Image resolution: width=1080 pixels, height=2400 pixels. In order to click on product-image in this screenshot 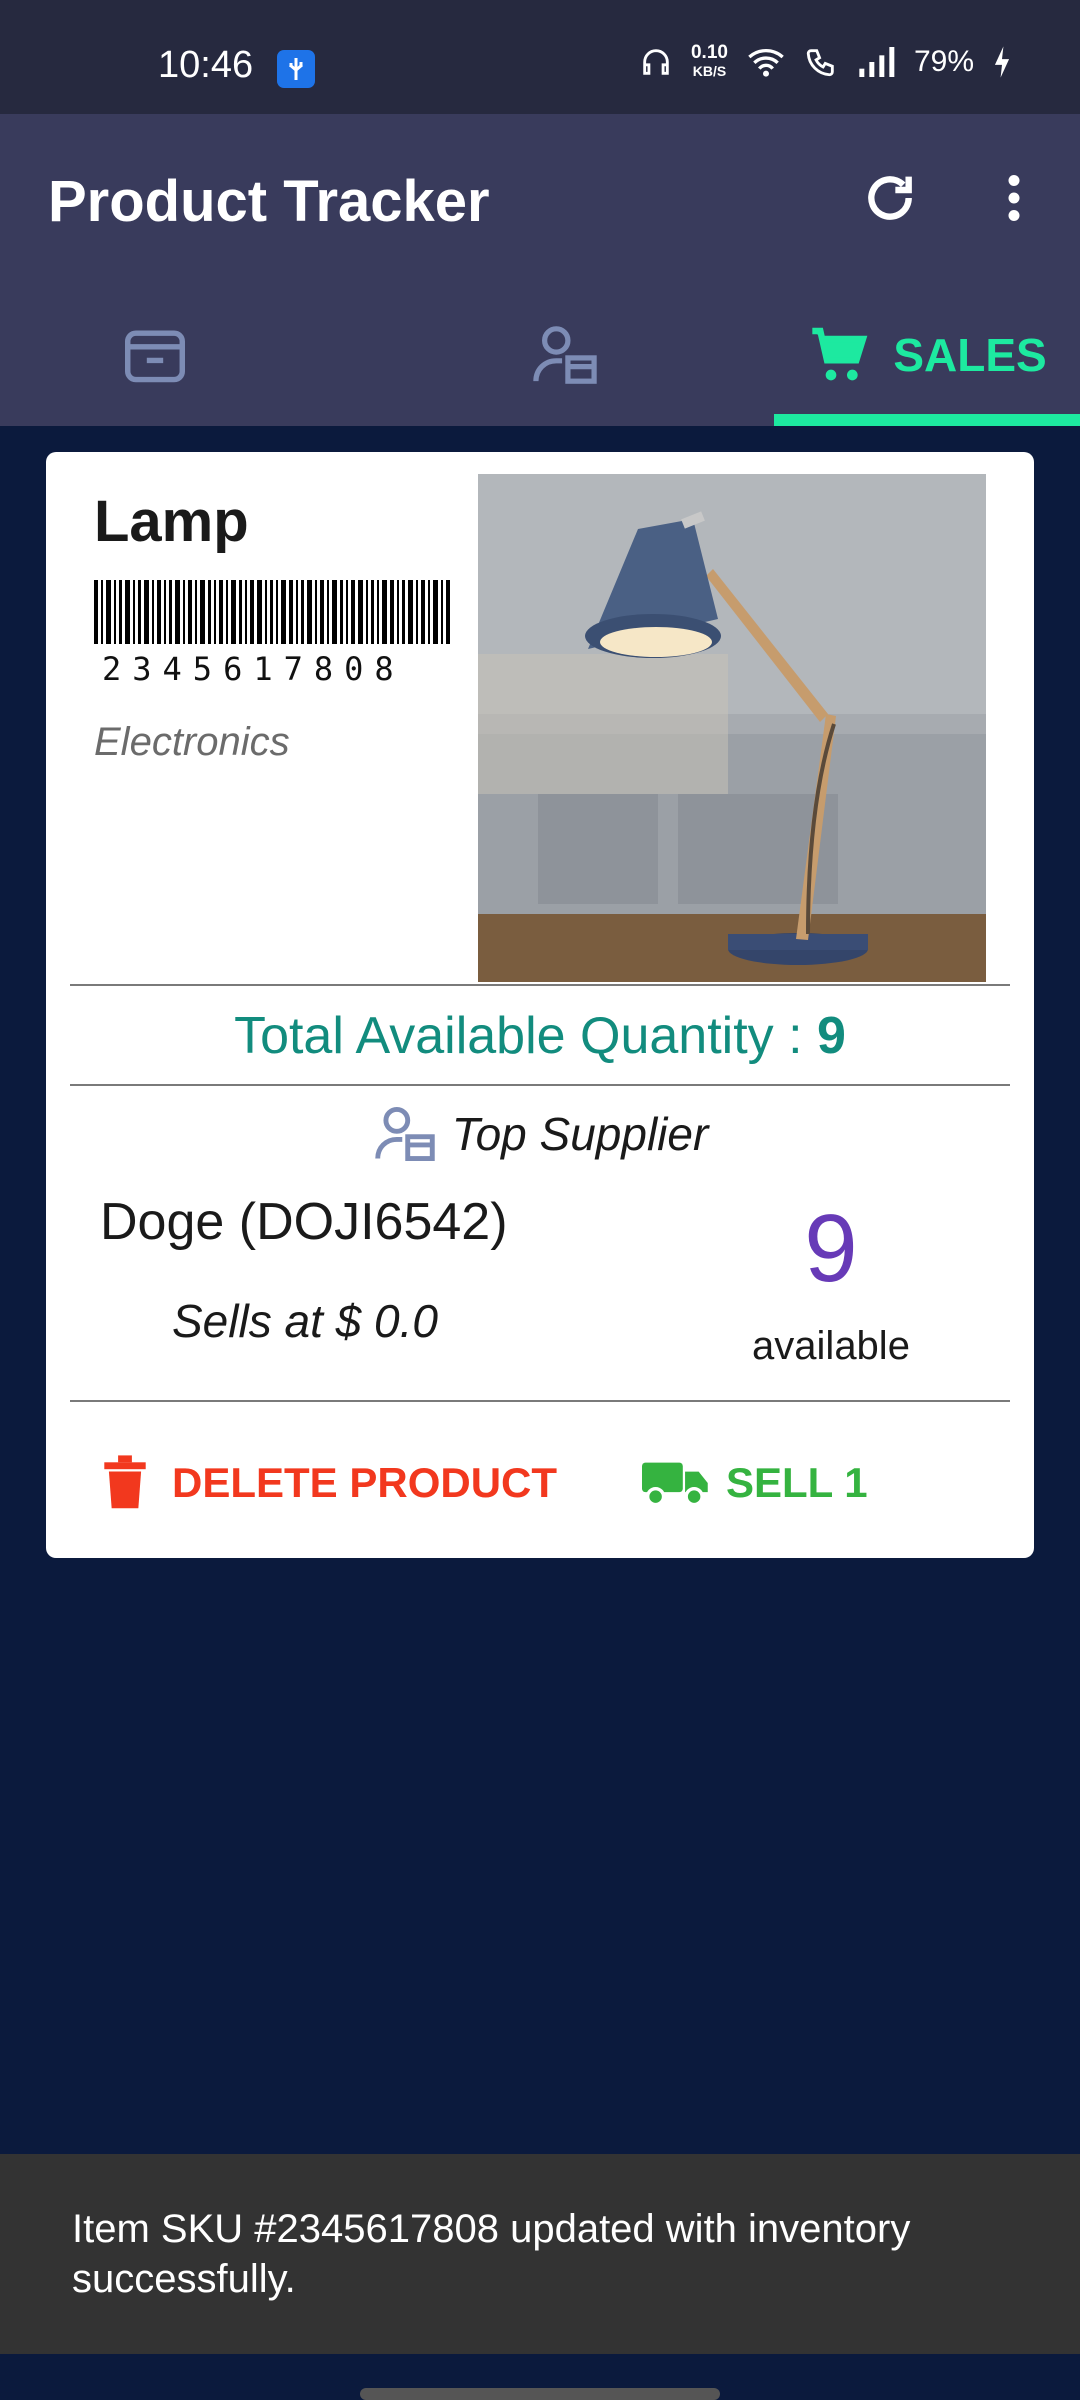, I will do `click(732, 728)`.